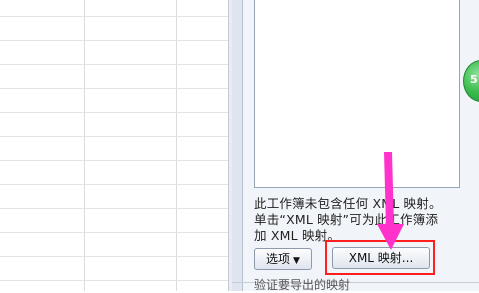 This screenshot has height=293, width=479. What do you see at coordinates (389, 189) in the screenshot?
I see `arrow-shaft` at bounding box center [389, 189].